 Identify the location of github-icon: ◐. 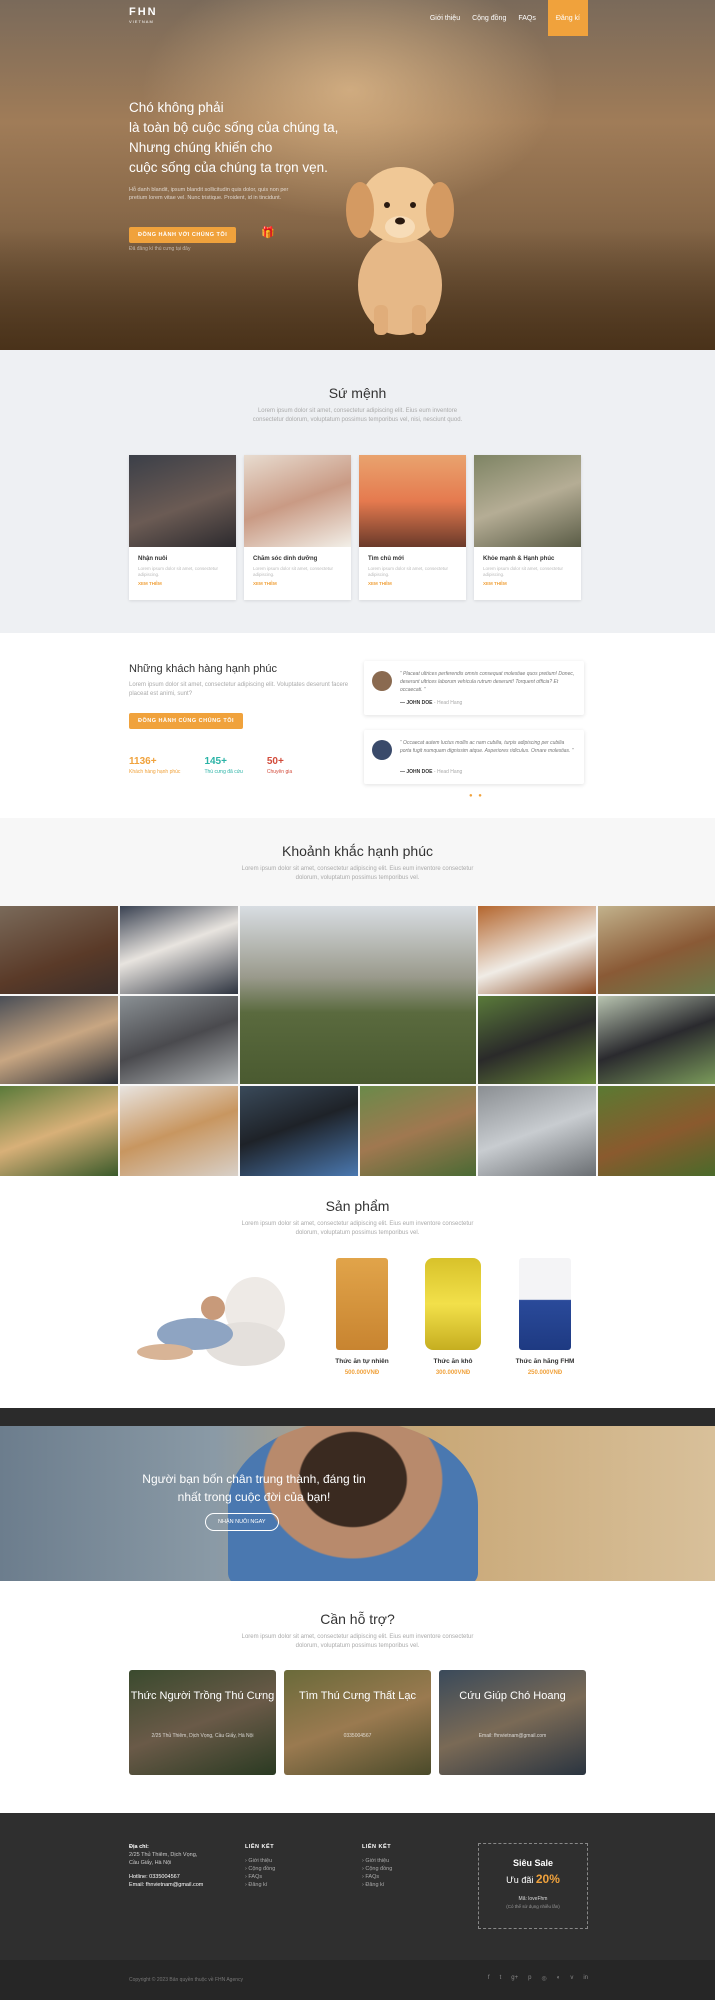
(559, 1978).